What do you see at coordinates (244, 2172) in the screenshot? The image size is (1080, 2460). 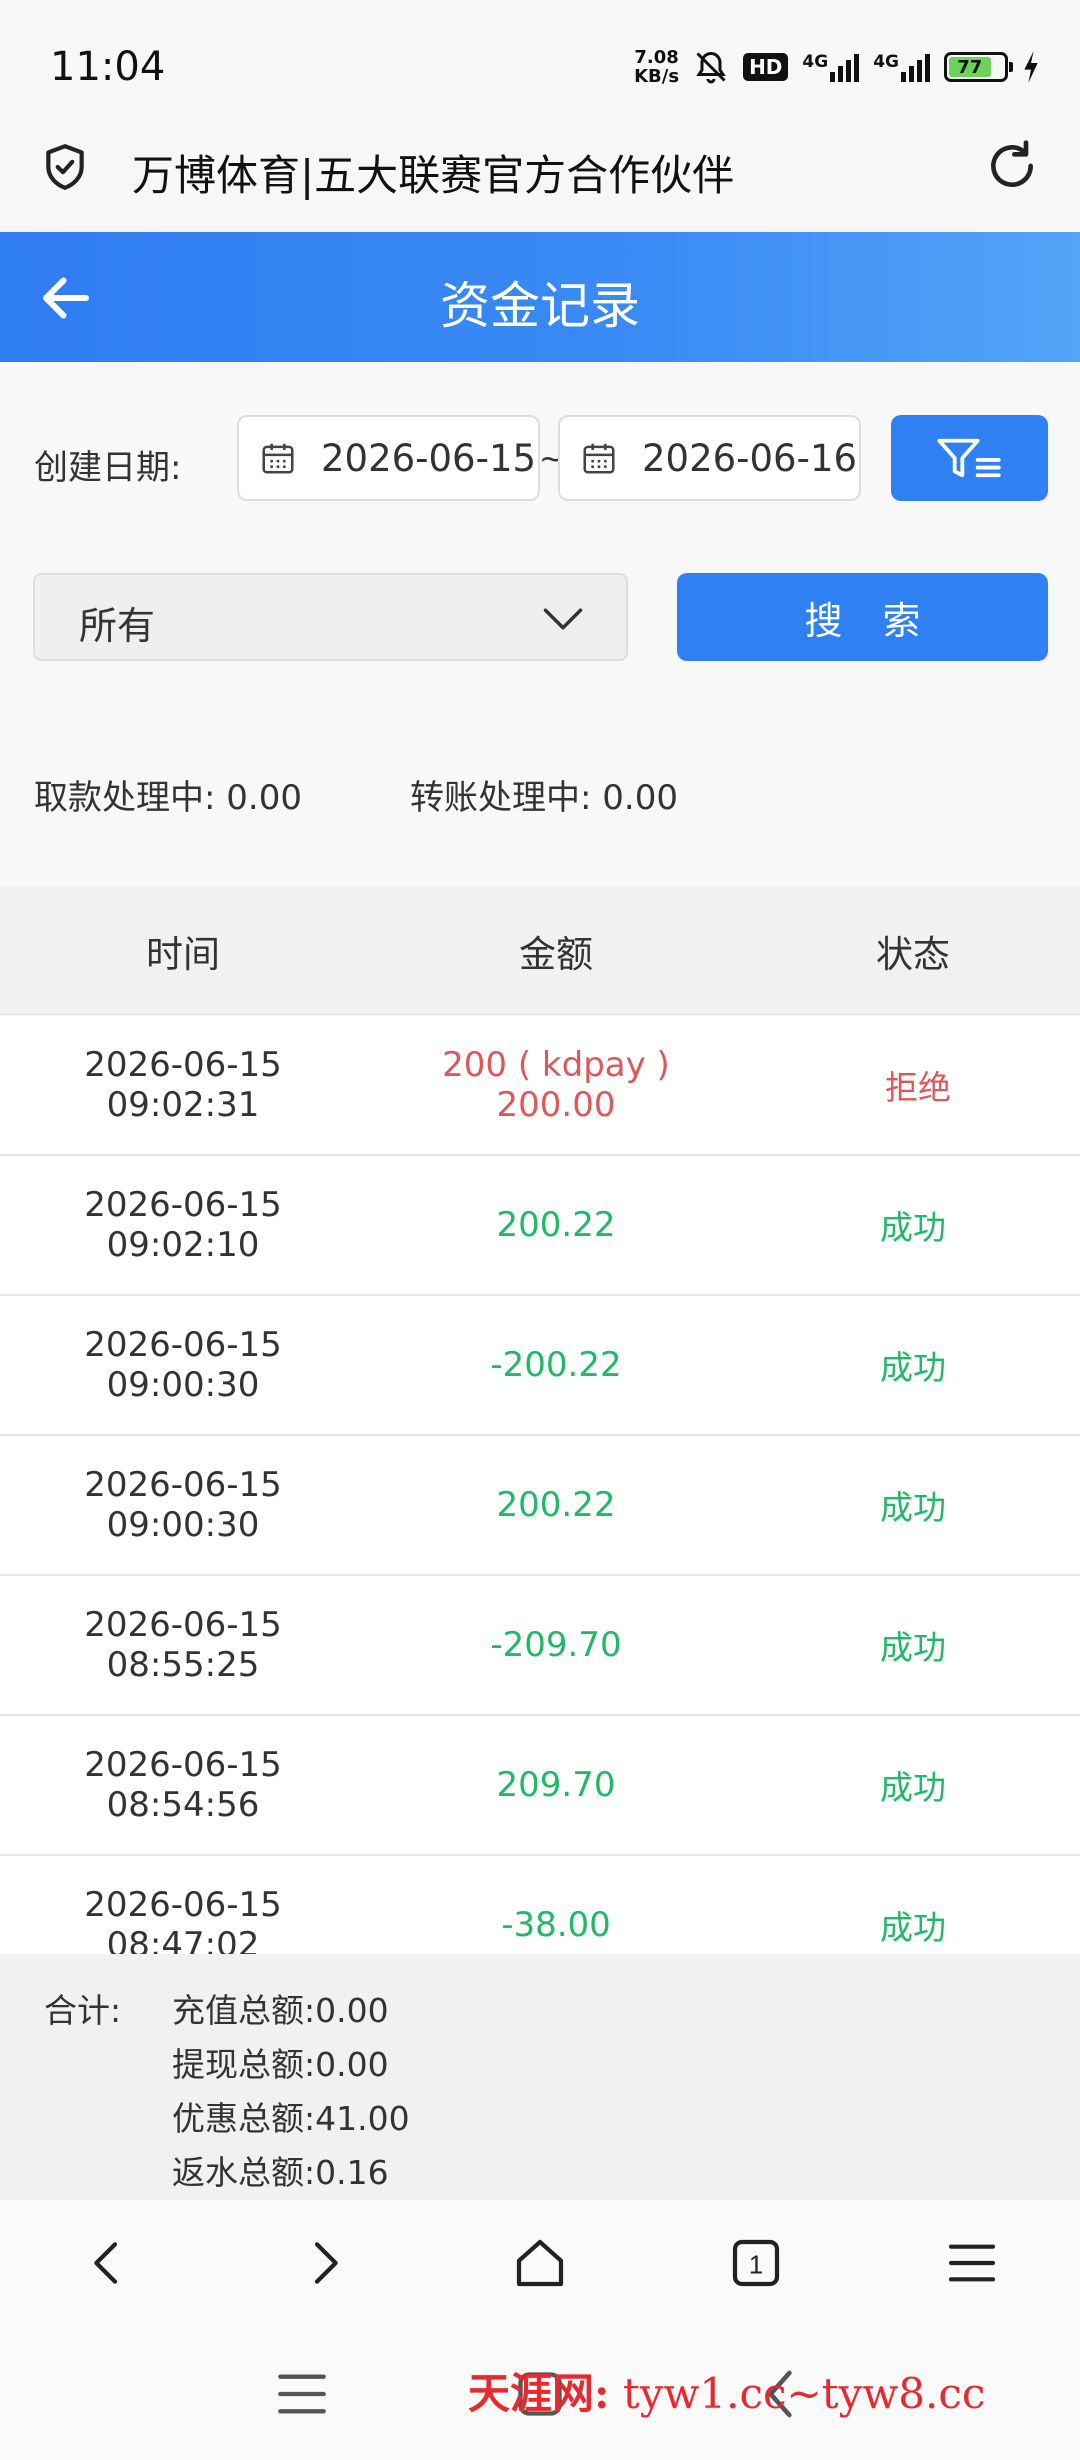 I see `rebate-total-label: 返水总额:` at bounding box center [244, 2172].